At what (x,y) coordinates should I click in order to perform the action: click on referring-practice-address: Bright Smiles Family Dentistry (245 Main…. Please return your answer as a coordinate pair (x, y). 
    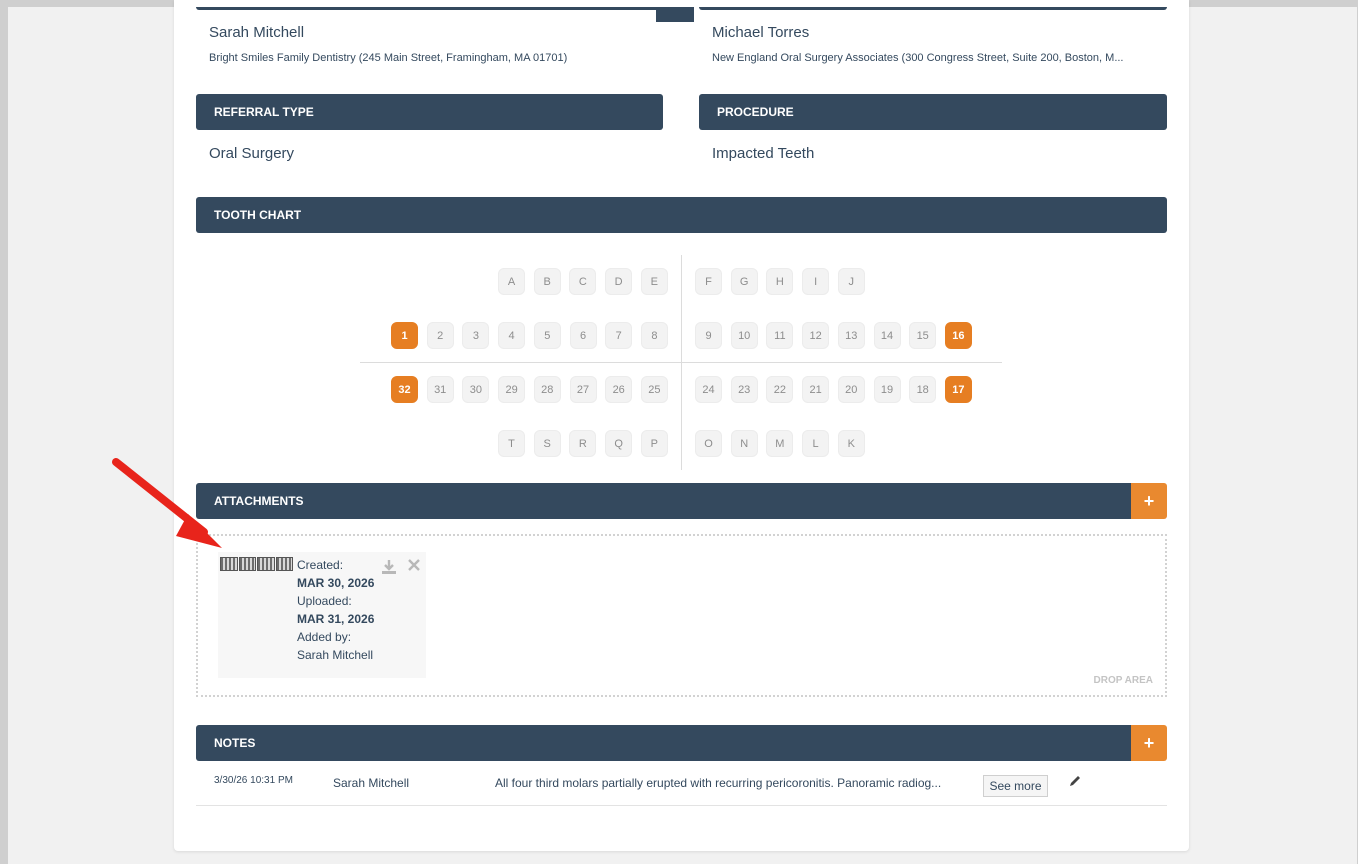
    Looking at the image, I should click on (388, 58).